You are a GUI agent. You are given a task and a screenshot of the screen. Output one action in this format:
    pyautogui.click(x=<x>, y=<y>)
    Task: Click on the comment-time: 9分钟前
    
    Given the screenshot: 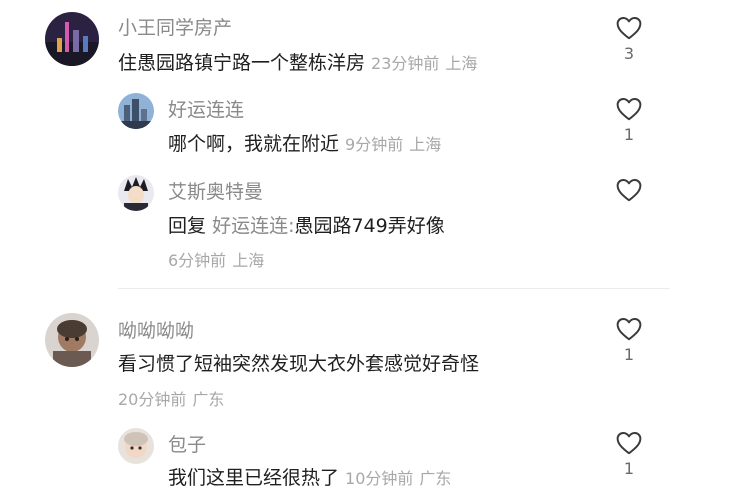 What is the action you would take?
    pyautogui.click(x=374, y=144)
    